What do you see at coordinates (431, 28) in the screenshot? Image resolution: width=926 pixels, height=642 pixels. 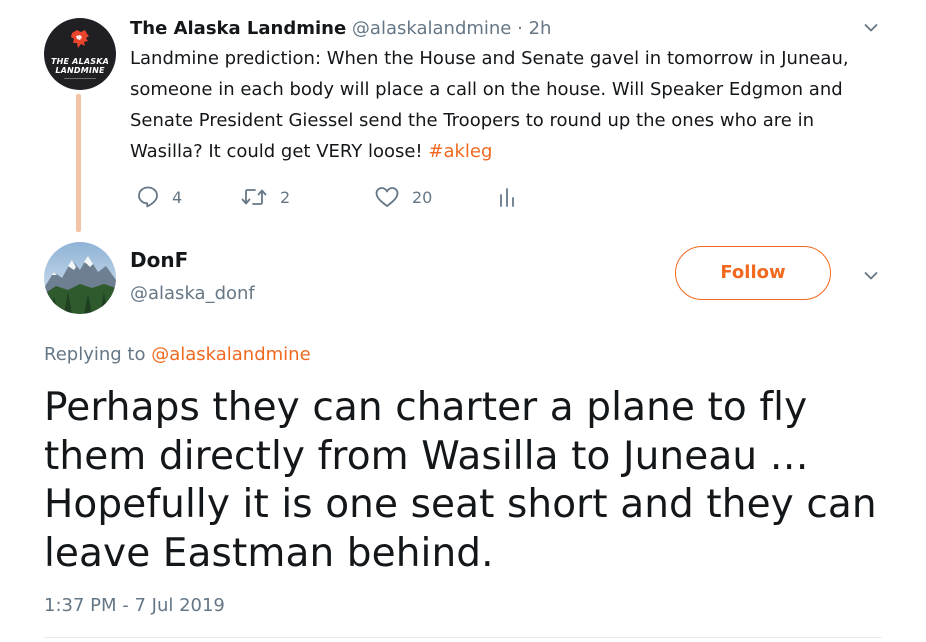 I see `author-handle: @alaskalandmine` at bounding box center [431, 28].